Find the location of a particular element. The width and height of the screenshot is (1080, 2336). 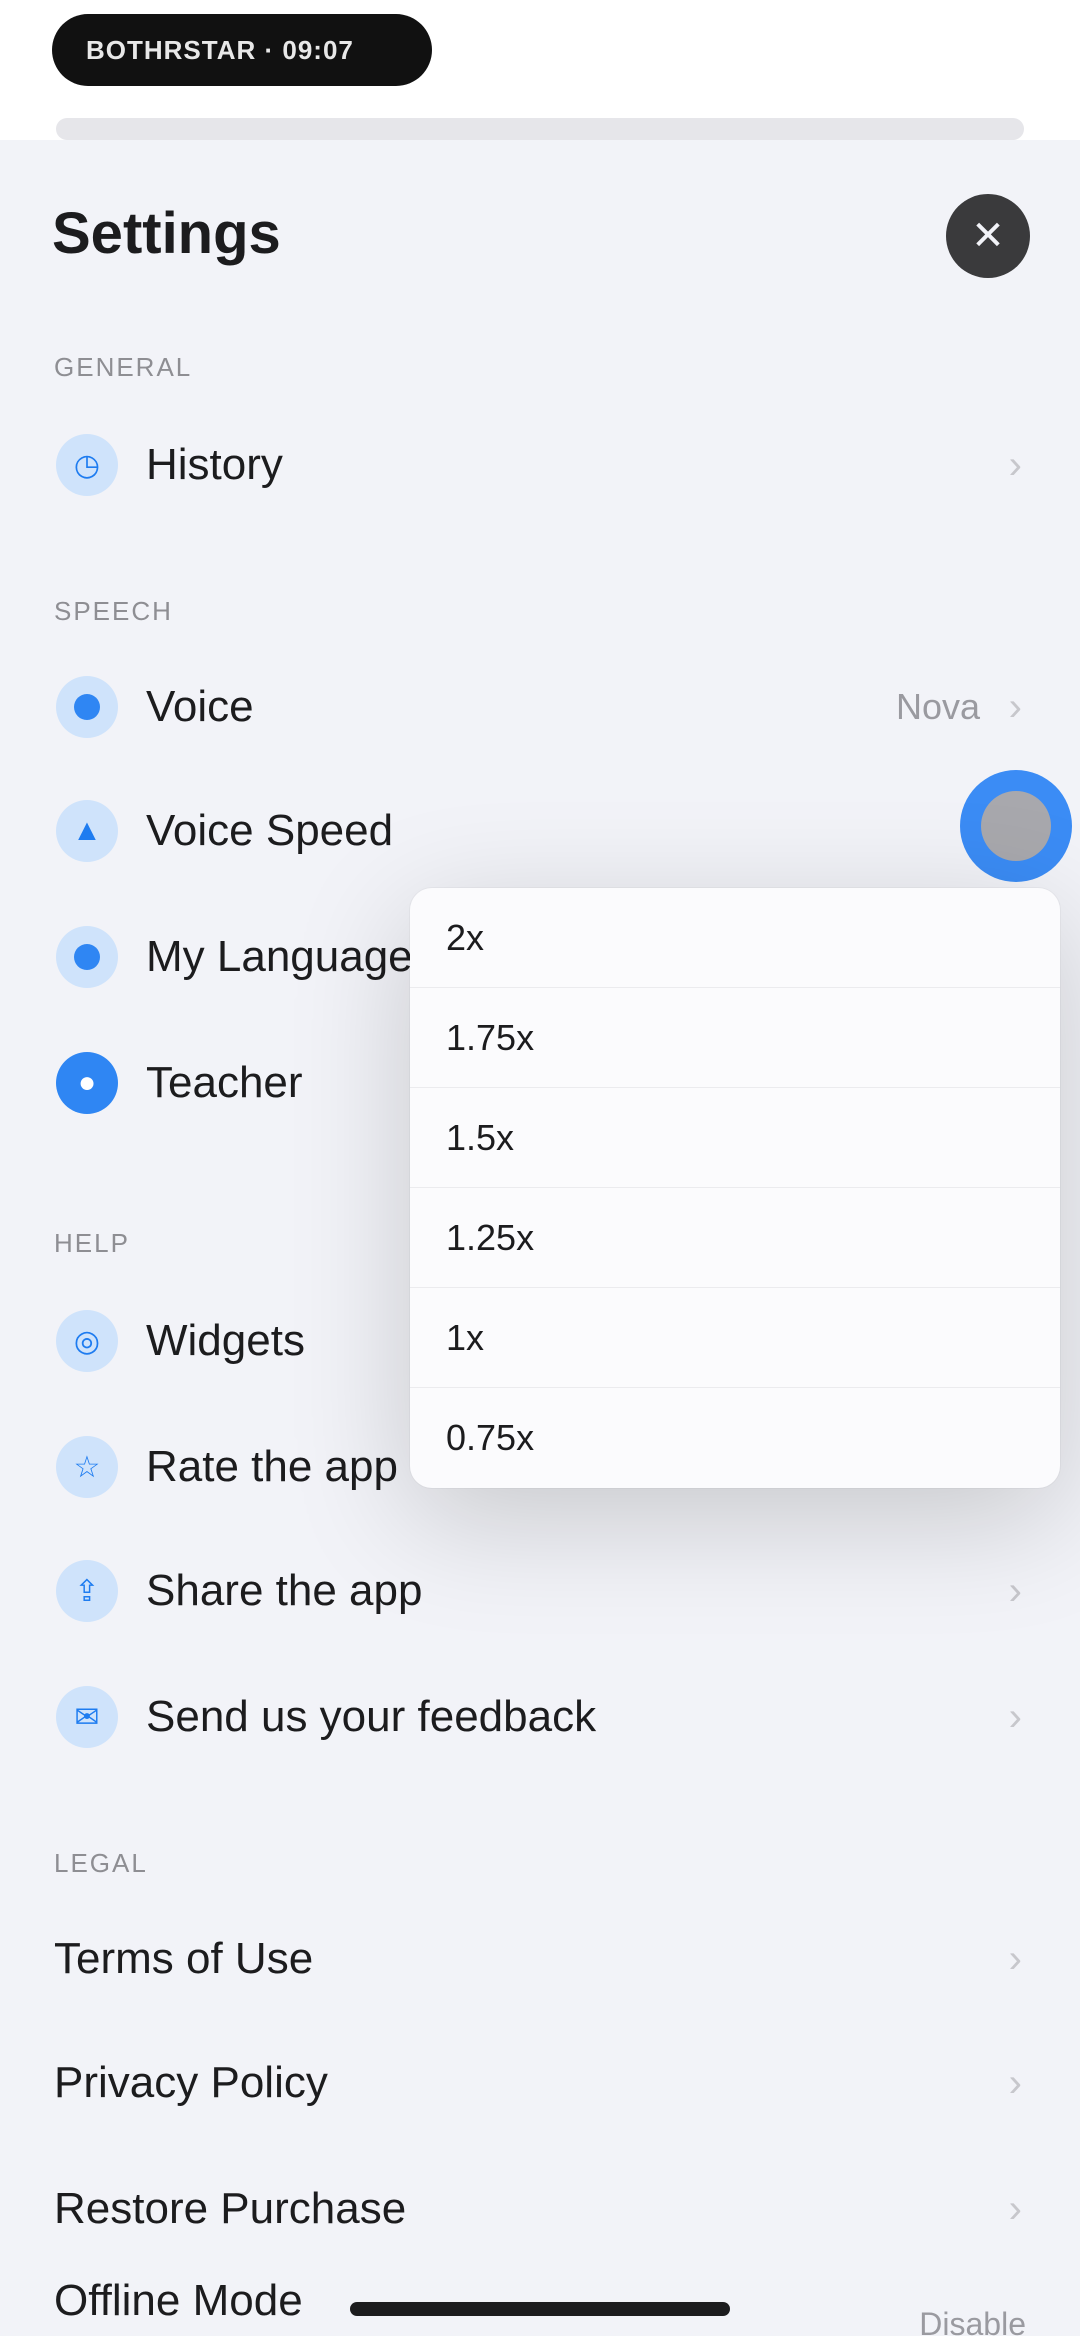

speed-icon: ▲ is located at coordinates (87, 831).